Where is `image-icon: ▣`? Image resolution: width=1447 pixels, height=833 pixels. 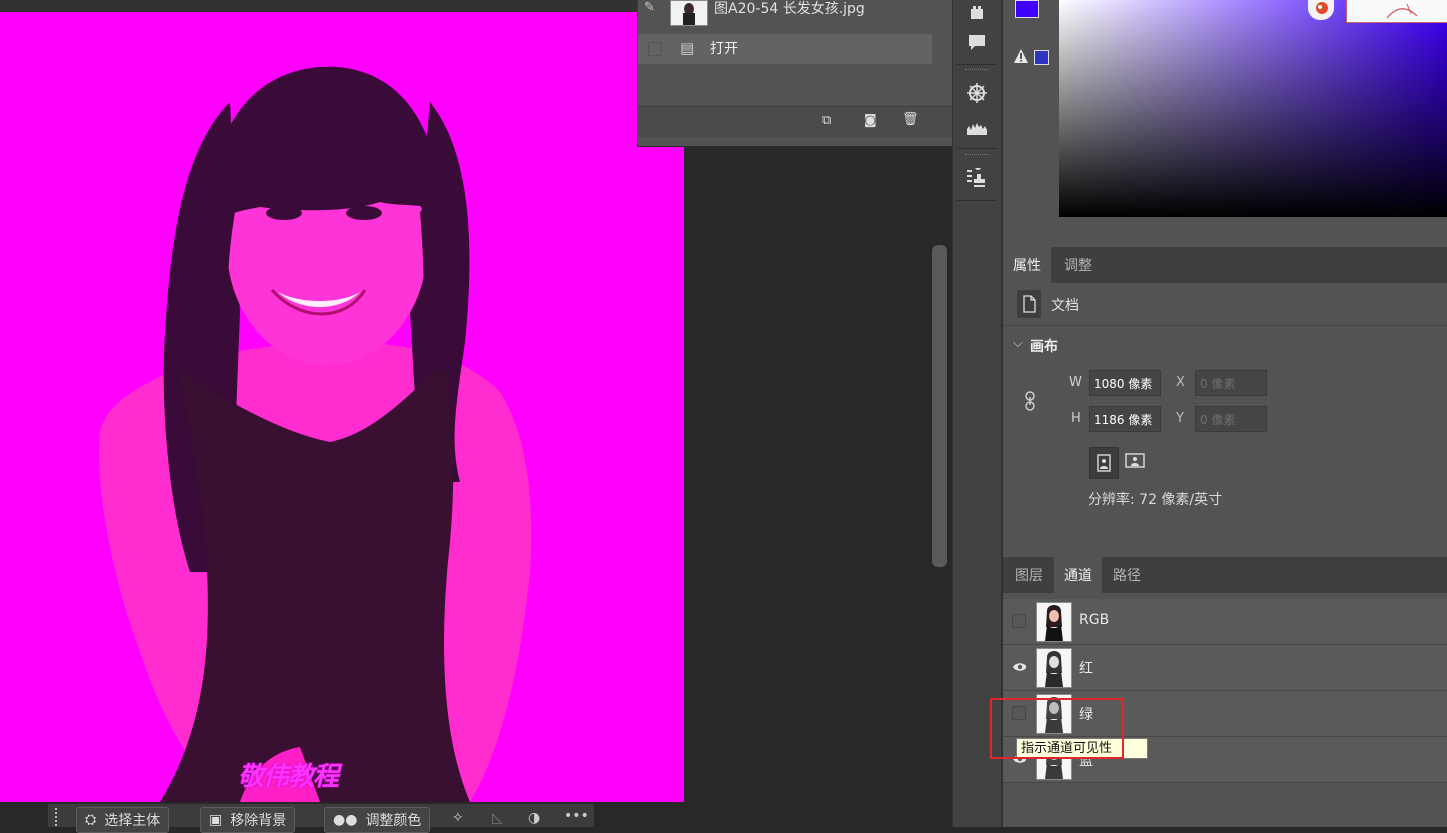 image-icon: ▣ is located at coordinates (216, 820).